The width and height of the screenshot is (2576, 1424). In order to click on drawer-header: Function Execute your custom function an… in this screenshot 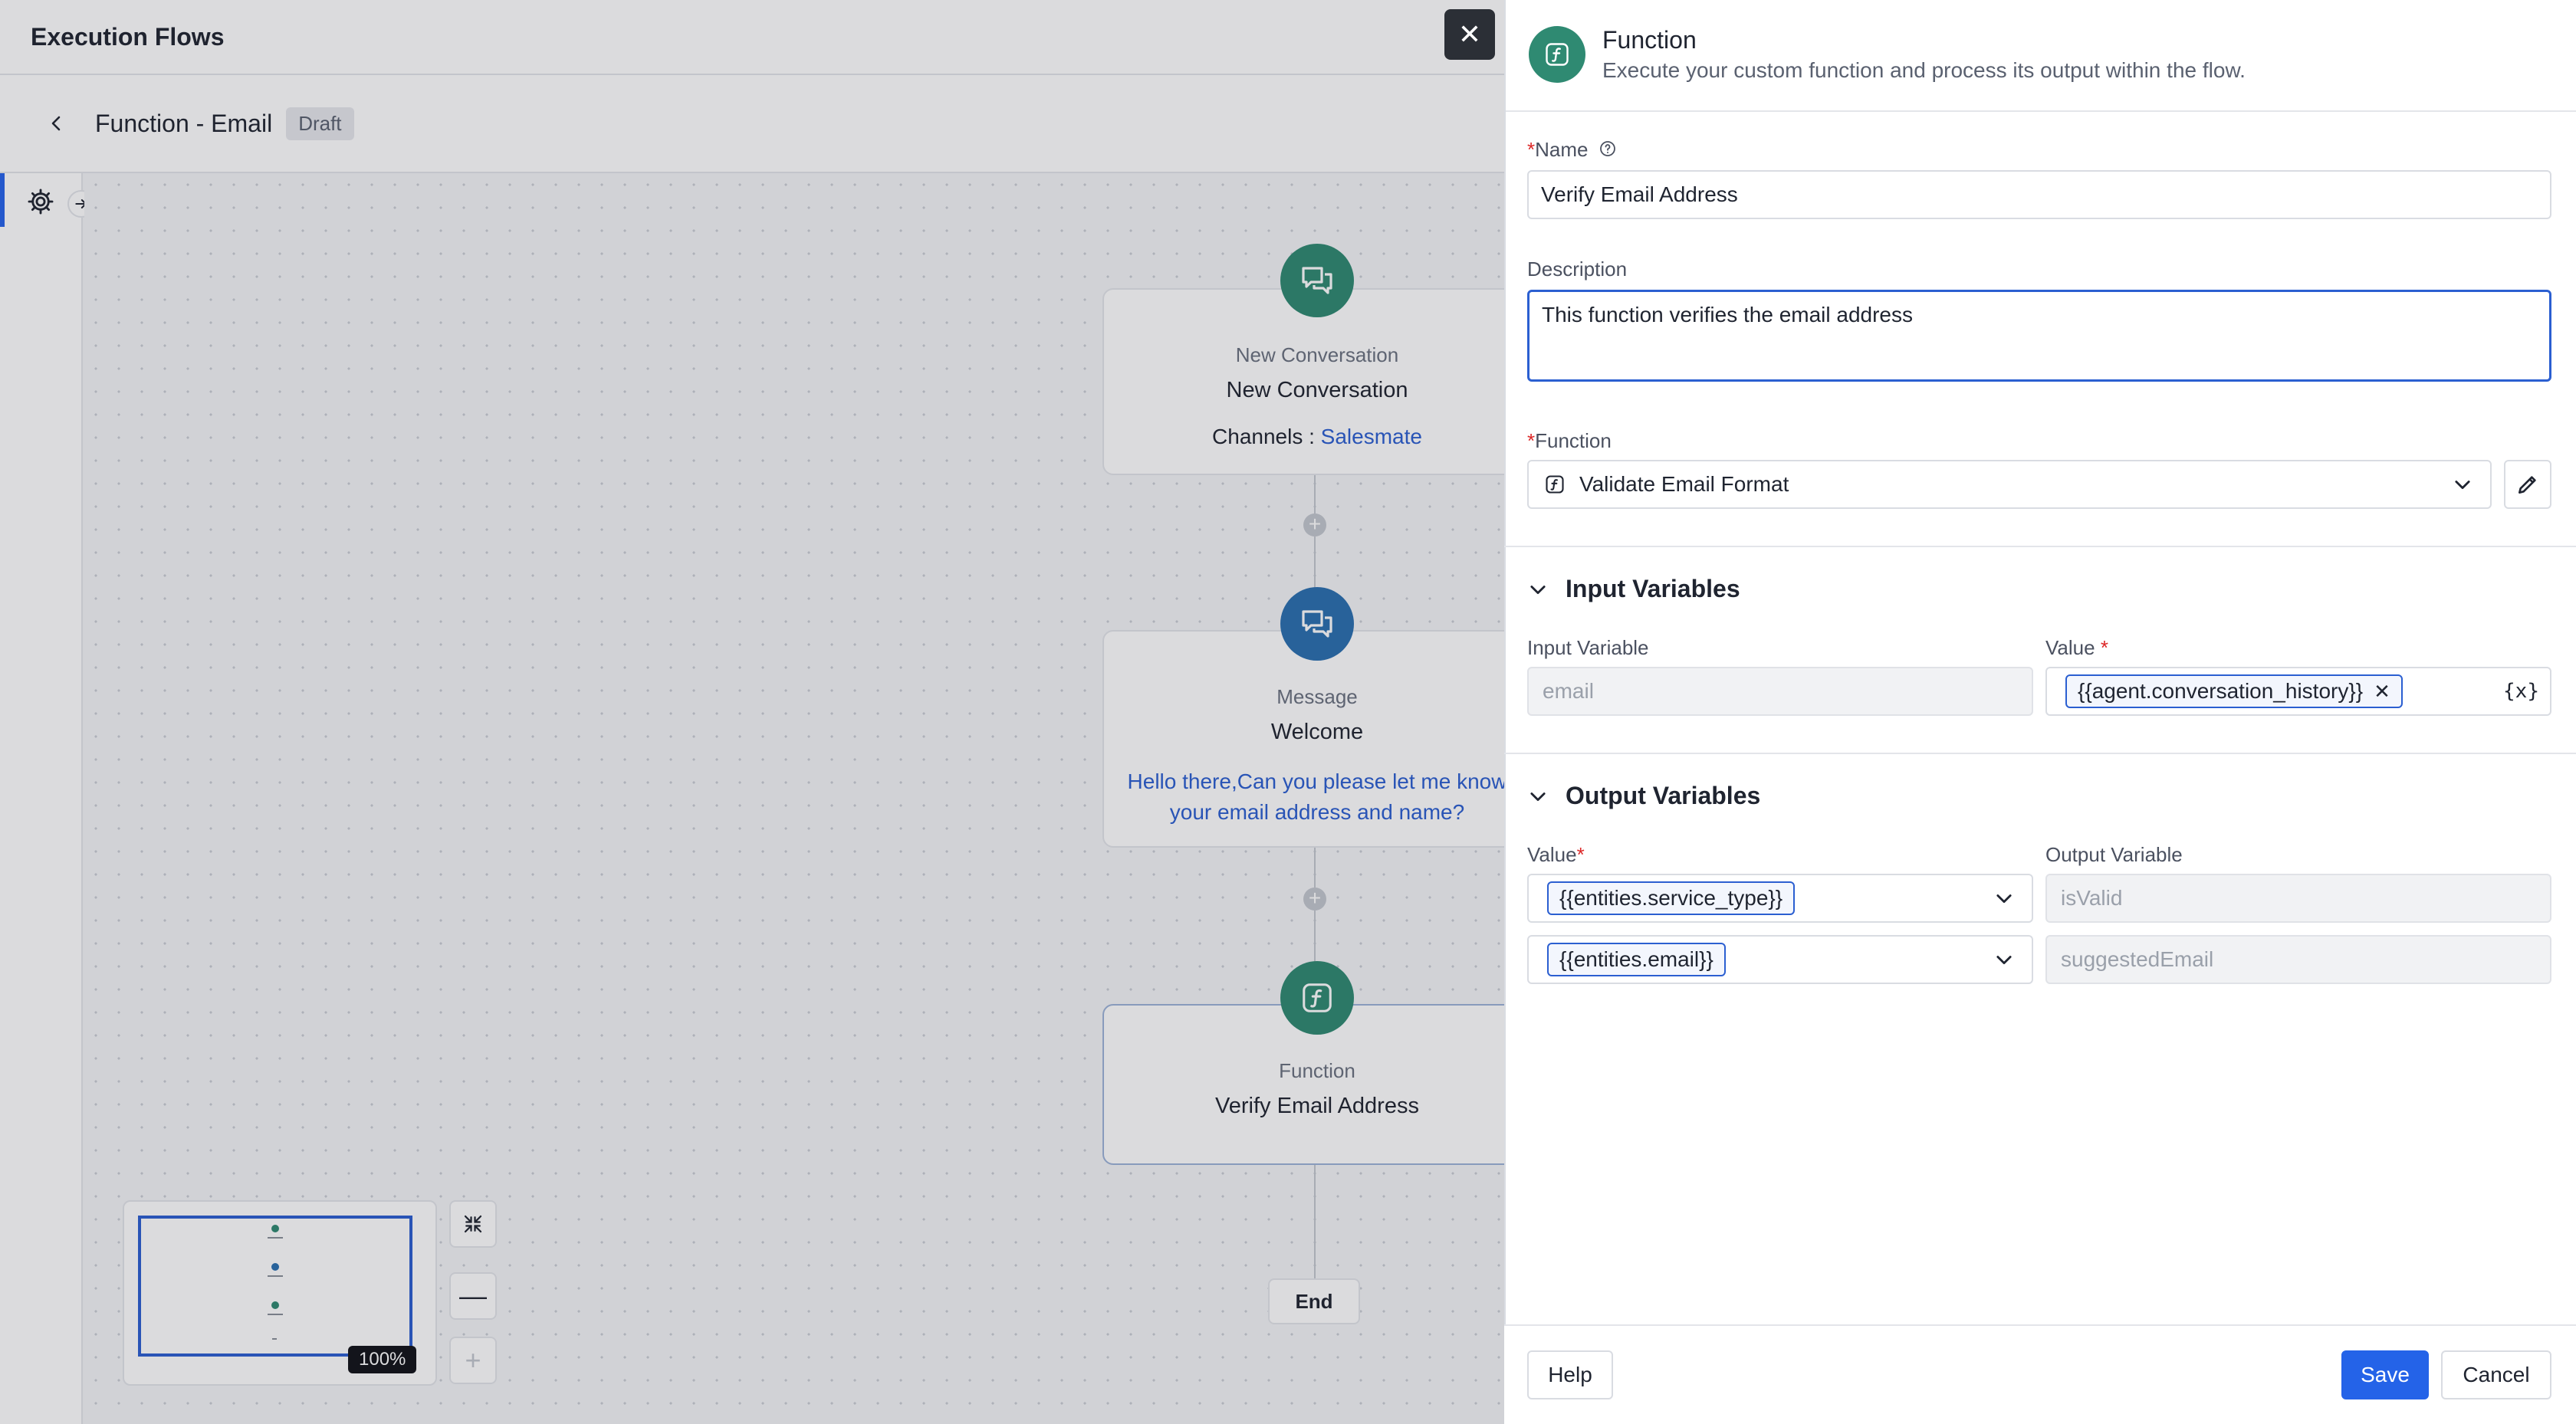, I will do `click(2041, 56)`.